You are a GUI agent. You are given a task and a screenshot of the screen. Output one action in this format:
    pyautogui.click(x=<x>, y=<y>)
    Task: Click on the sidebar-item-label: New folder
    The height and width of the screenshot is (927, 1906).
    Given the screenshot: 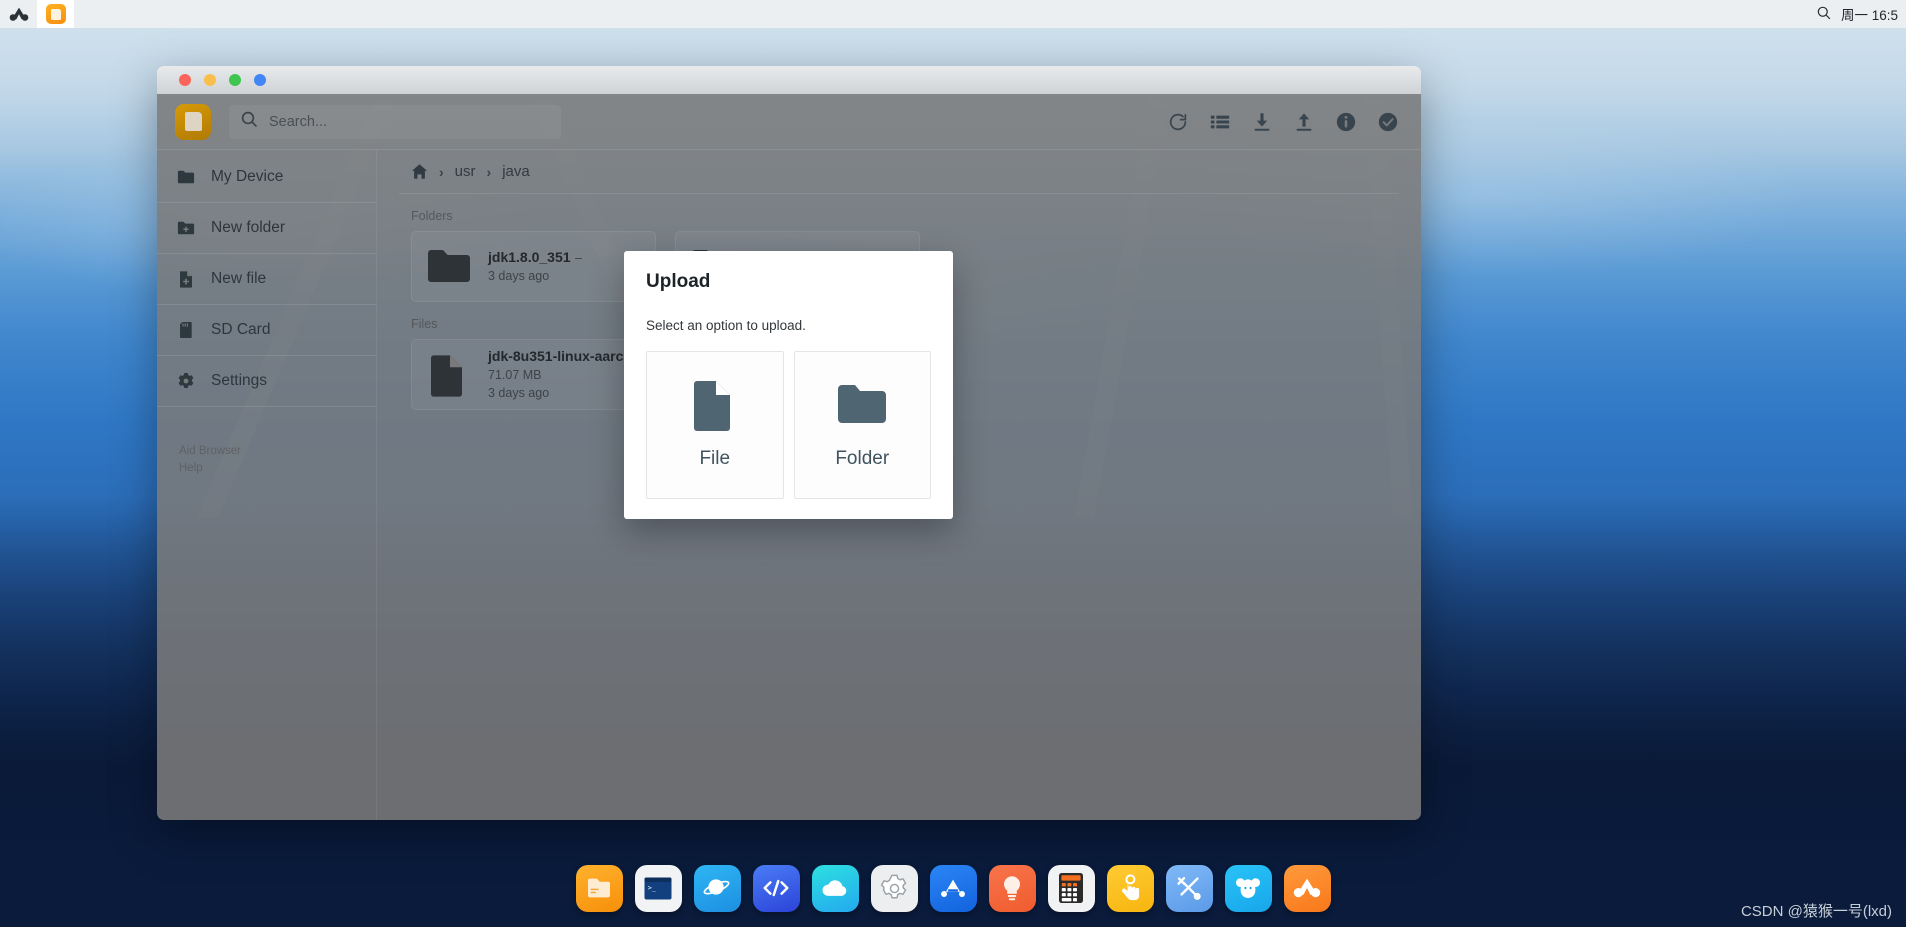 What is the action you would take?
    pyautogui.click(x=248, y=227)
    